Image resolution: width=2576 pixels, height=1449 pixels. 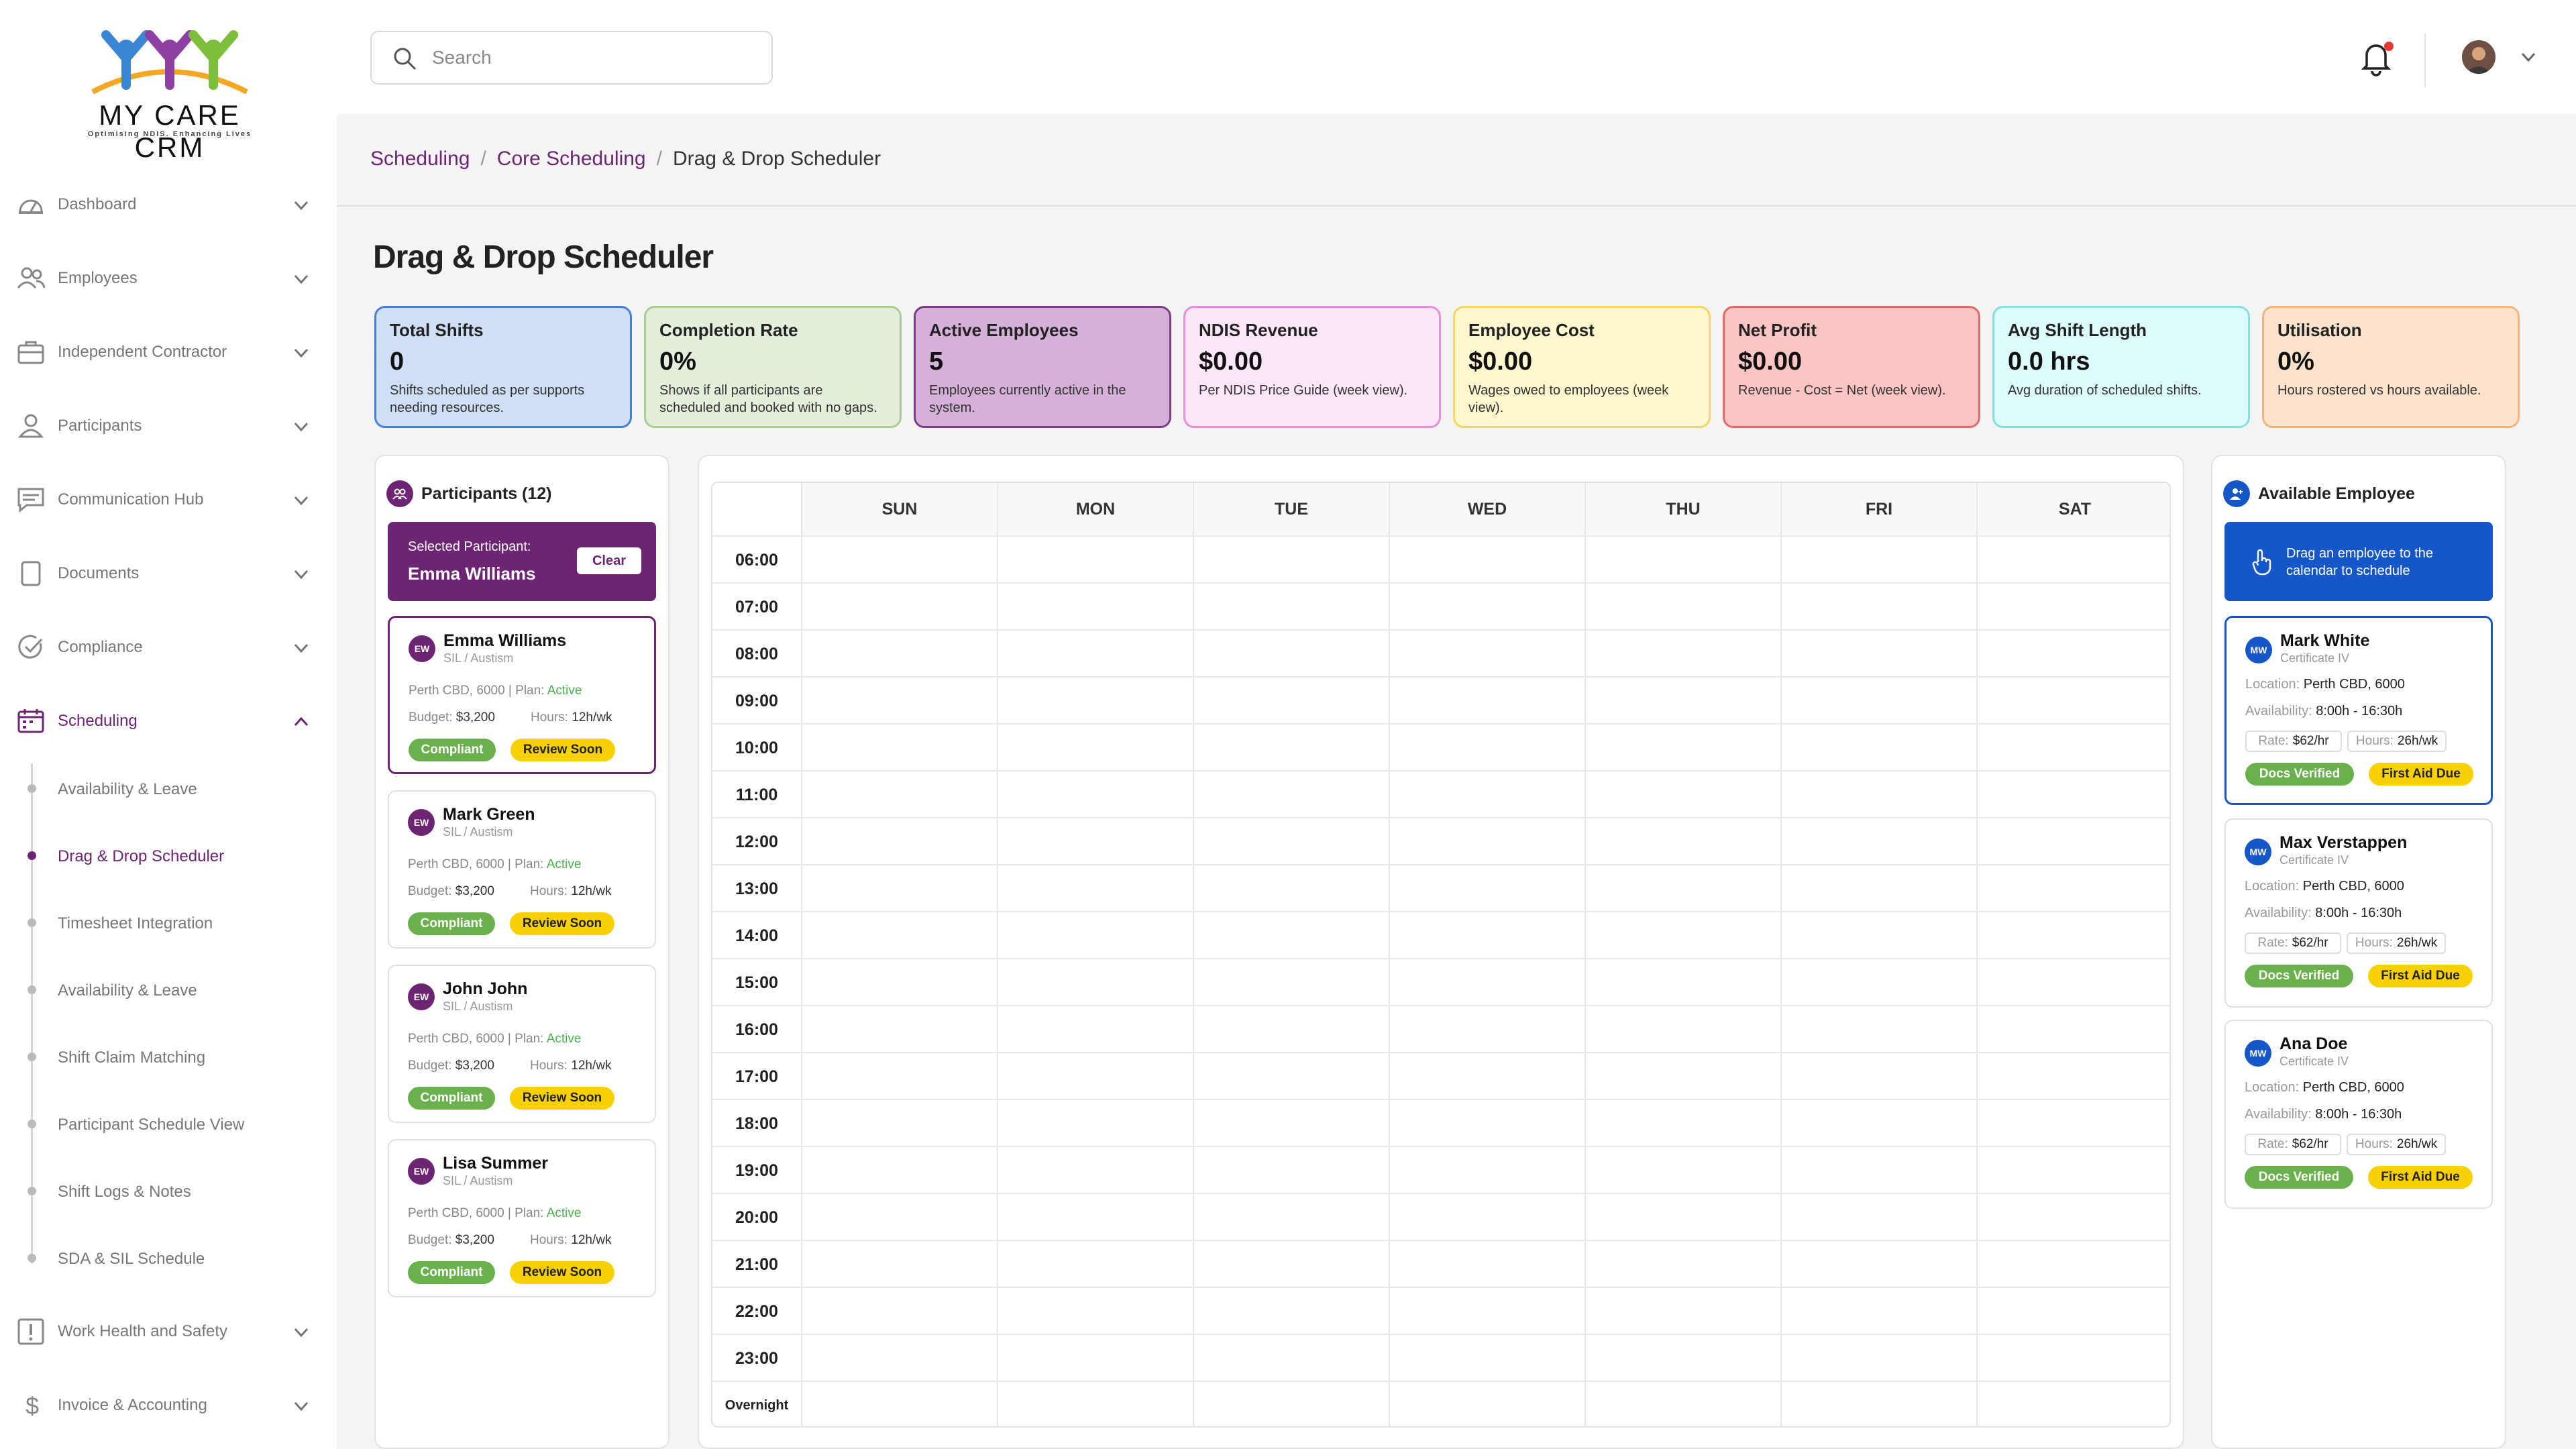 What do you see at coordinates (168, 721) in the screenshot?
I see `sidebar-item-scheduling: Scheduling` at bounding box center [168, 721].